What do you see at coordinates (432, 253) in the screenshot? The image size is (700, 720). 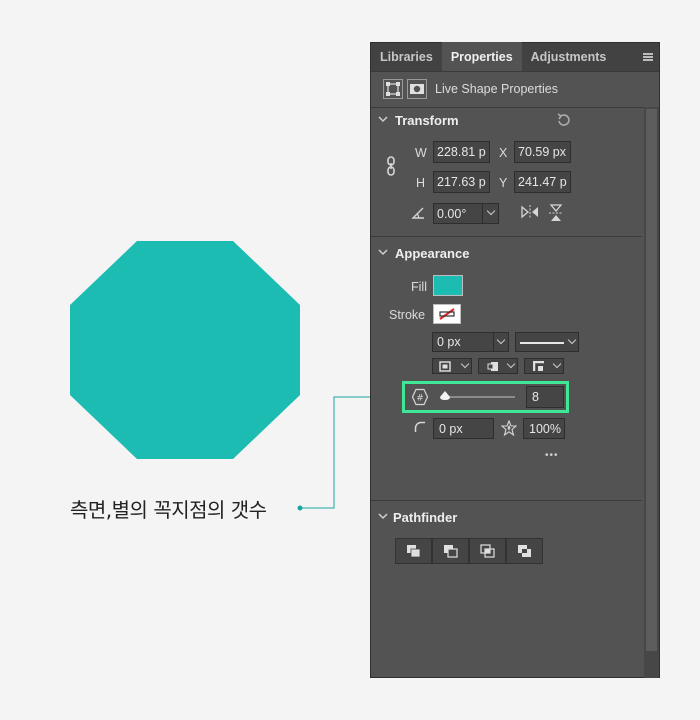 I see `appearance-title: Appearance` at bounding box center [432, 253].